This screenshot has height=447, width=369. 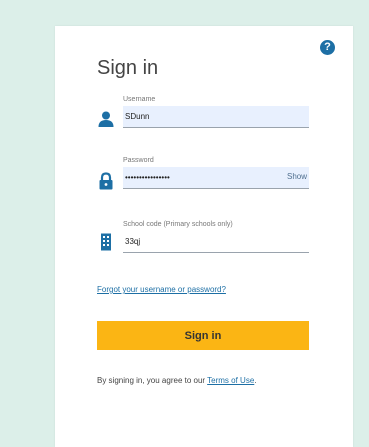 I want to click on signin-button: Sign in, so click(x=203, y=335).